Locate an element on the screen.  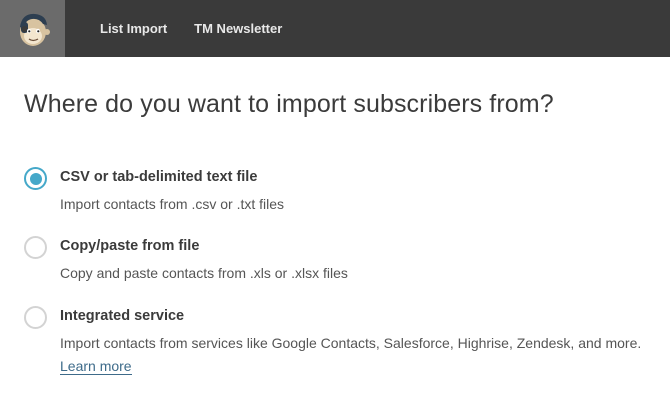
top-nav-bar: List Import TM Newsletter is located at coordinates (335, 28).